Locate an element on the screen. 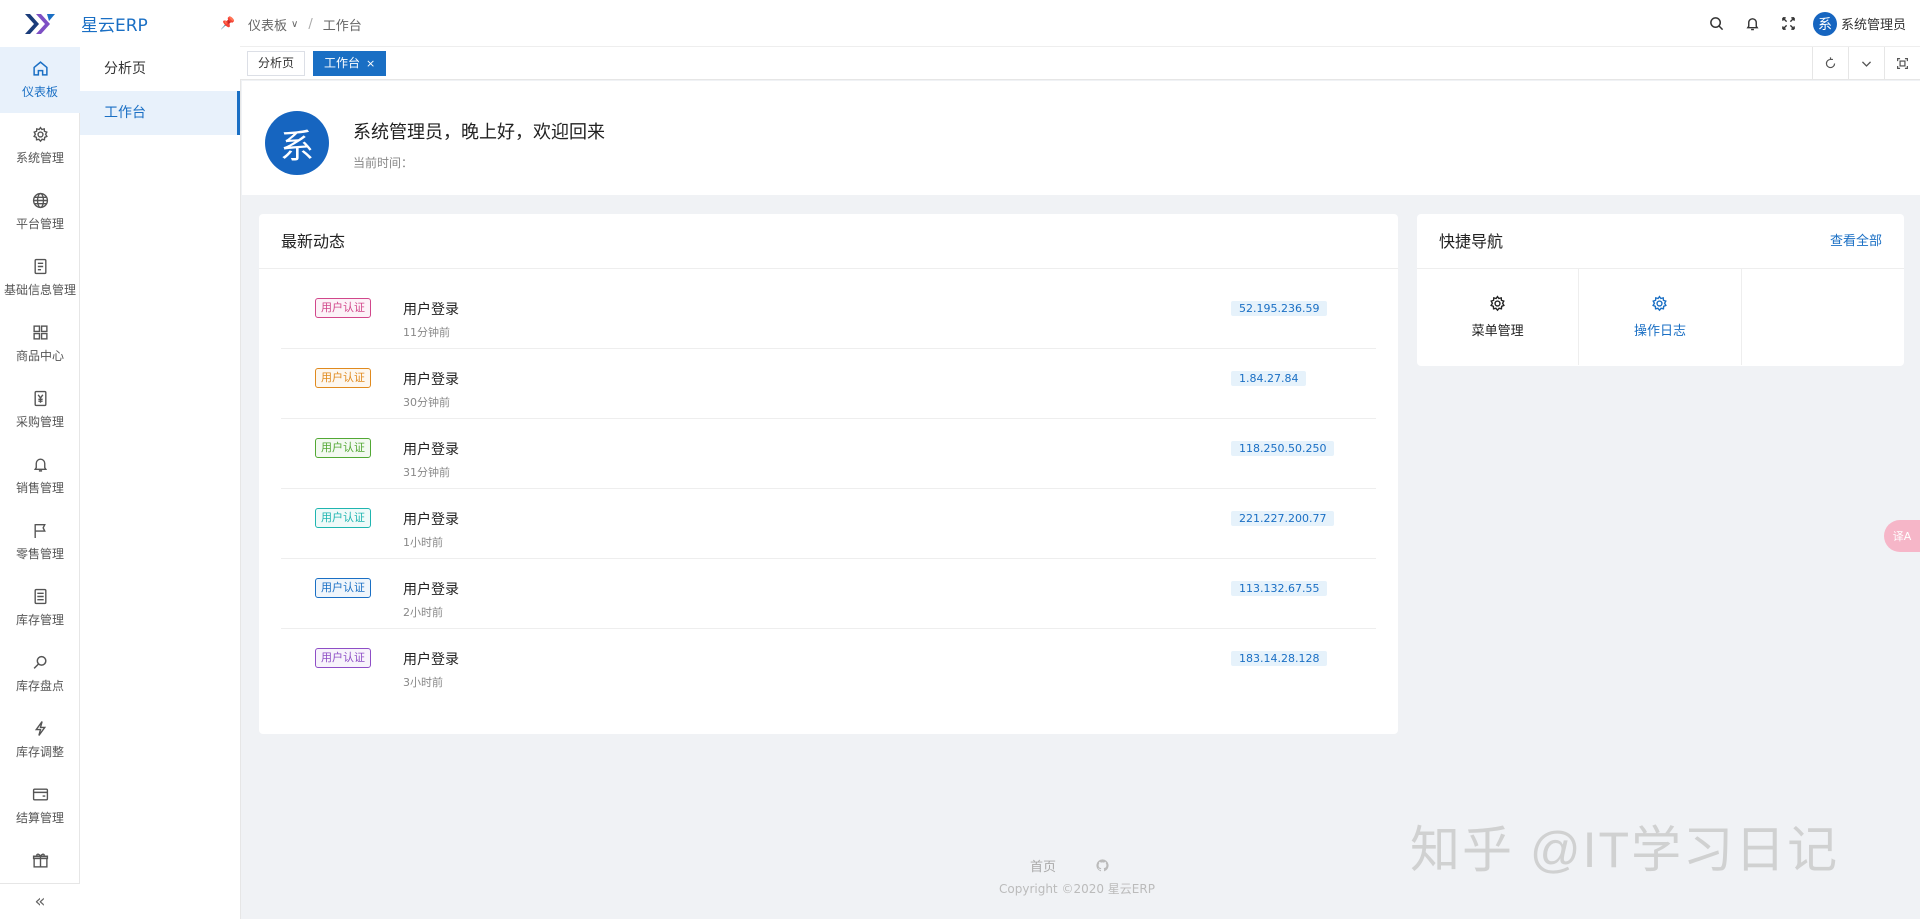  brand-name: 星云ERP is located at coordinates (114, 26).